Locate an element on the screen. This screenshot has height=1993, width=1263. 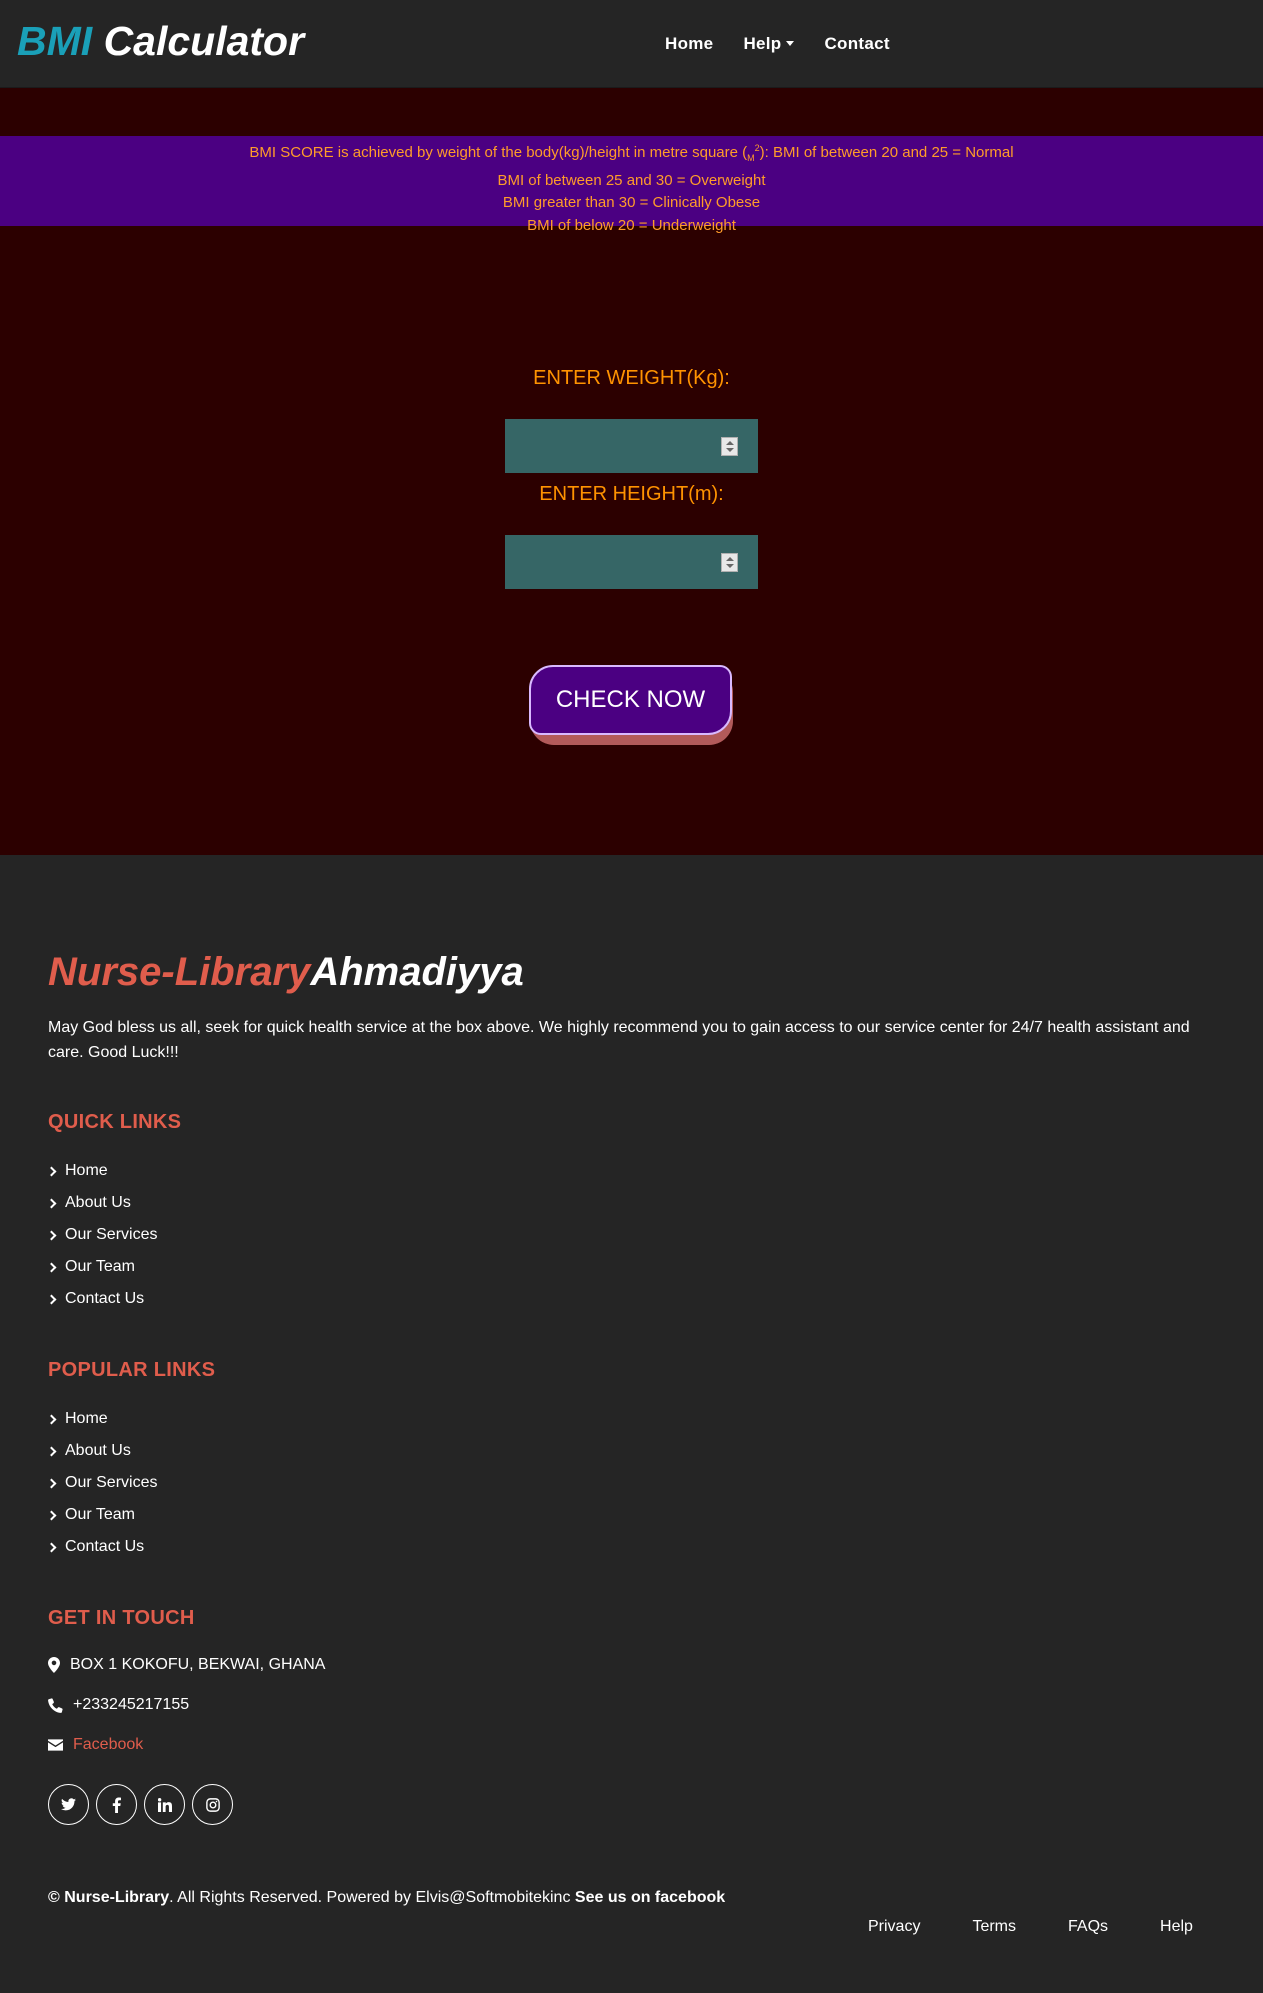
nav-home-link: Home is located at coordinates (689, 44).